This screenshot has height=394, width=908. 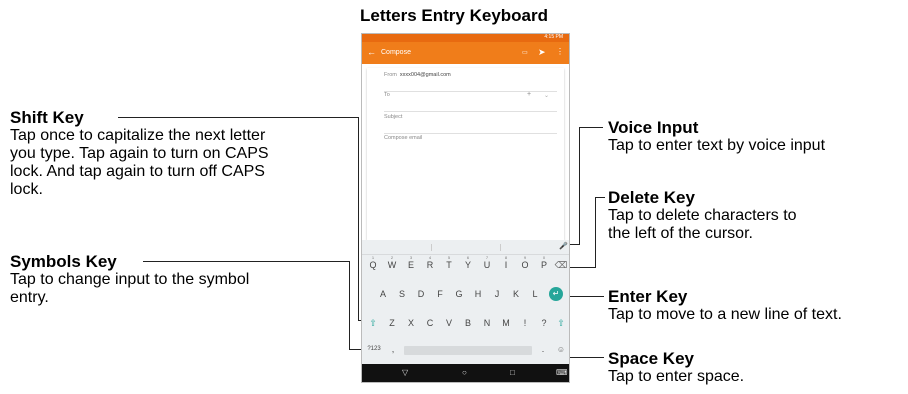 I want to click on key-u: U, so click(x=487, y=265).